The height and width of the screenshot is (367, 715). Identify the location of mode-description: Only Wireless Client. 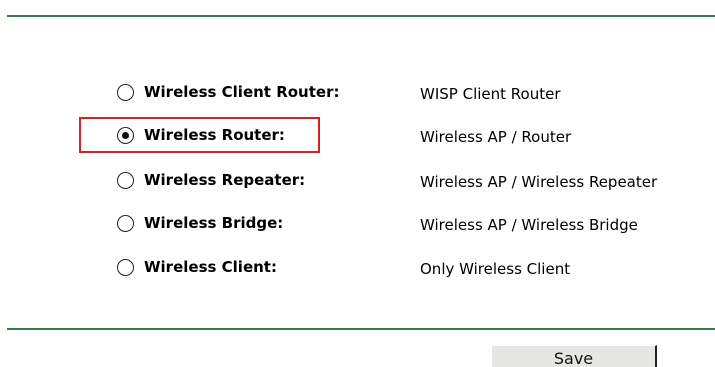
(495, 269).